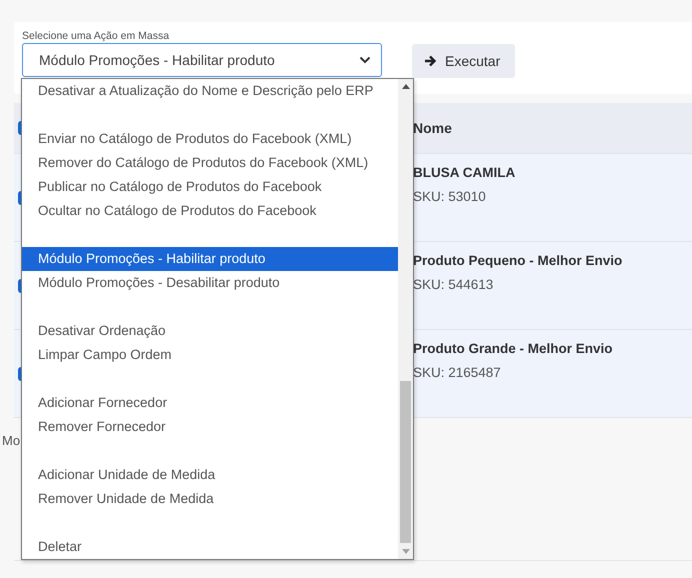 This screenshot has height=578, width=692. Describe the element at coordinates (11, 440) in the screenshot. I see `footer-text: Mo` at that location.